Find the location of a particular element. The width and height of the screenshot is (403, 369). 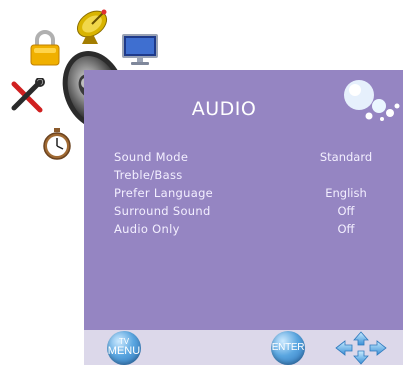

menu-item-label: Prefer Language is located at coordinates (164, 193).